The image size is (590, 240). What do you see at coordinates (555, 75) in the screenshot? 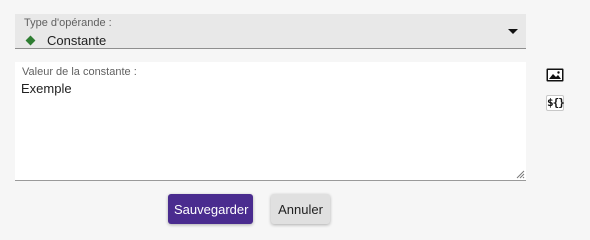
I see `image-icon` at bounding box center [555, 75].